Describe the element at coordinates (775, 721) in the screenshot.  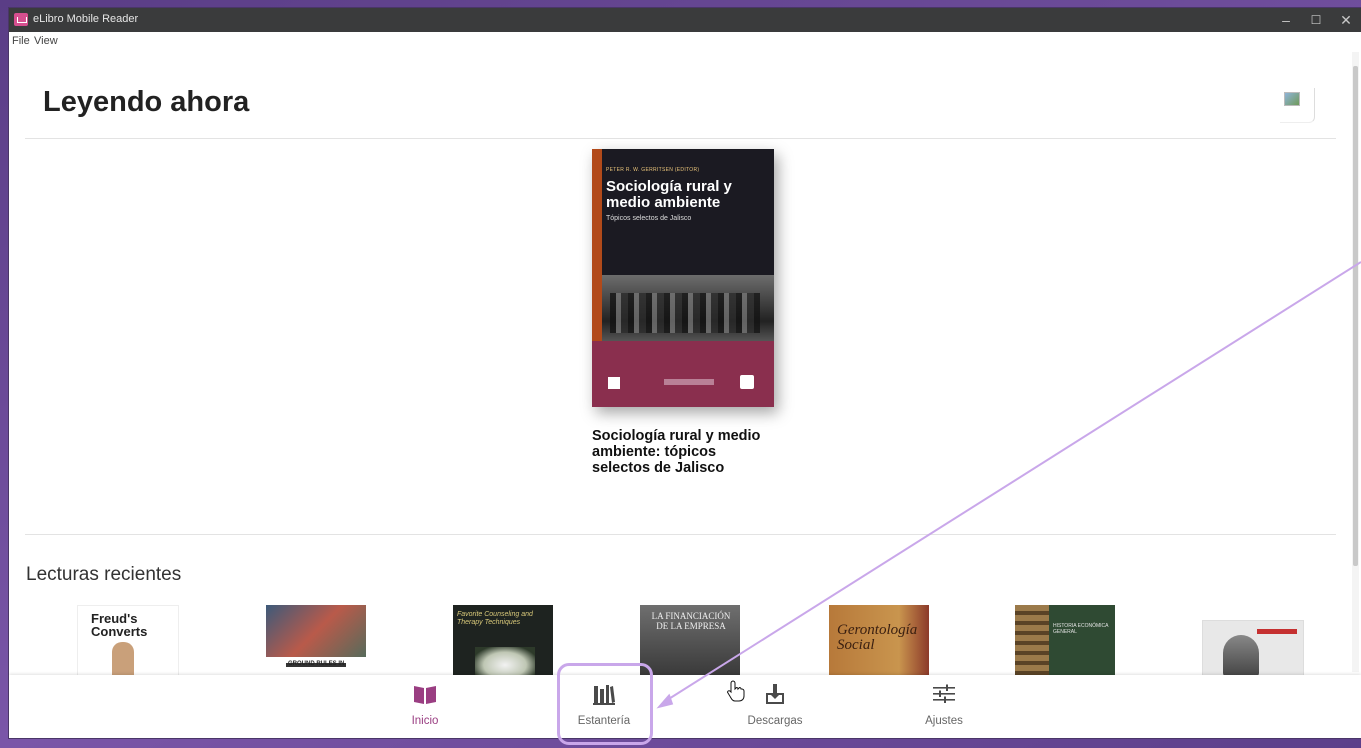
I see `nav-label: Descargas` at that location.